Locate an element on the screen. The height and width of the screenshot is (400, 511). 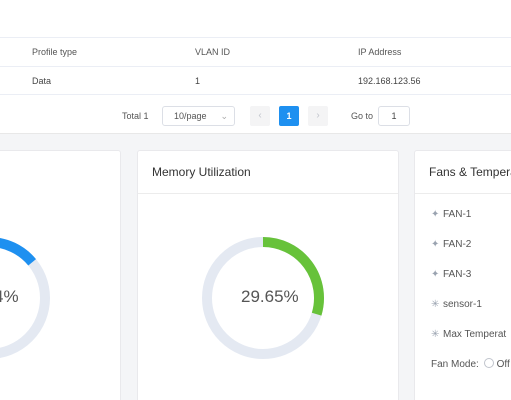
page-size-value: 10/page is located at coordinates (190, 116).